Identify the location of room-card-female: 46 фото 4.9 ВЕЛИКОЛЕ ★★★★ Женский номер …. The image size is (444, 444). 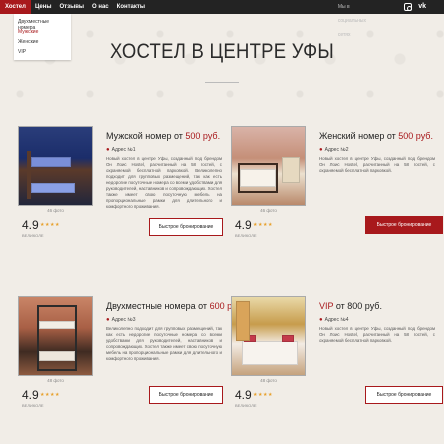
(337, 187).